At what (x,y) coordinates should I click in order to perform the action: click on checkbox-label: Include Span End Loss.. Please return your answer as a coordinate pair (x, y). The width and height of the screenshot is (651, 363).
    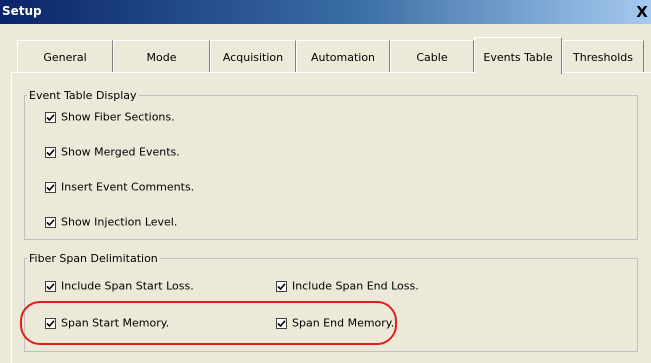
    Looking at the image, I should click on (355, 286).